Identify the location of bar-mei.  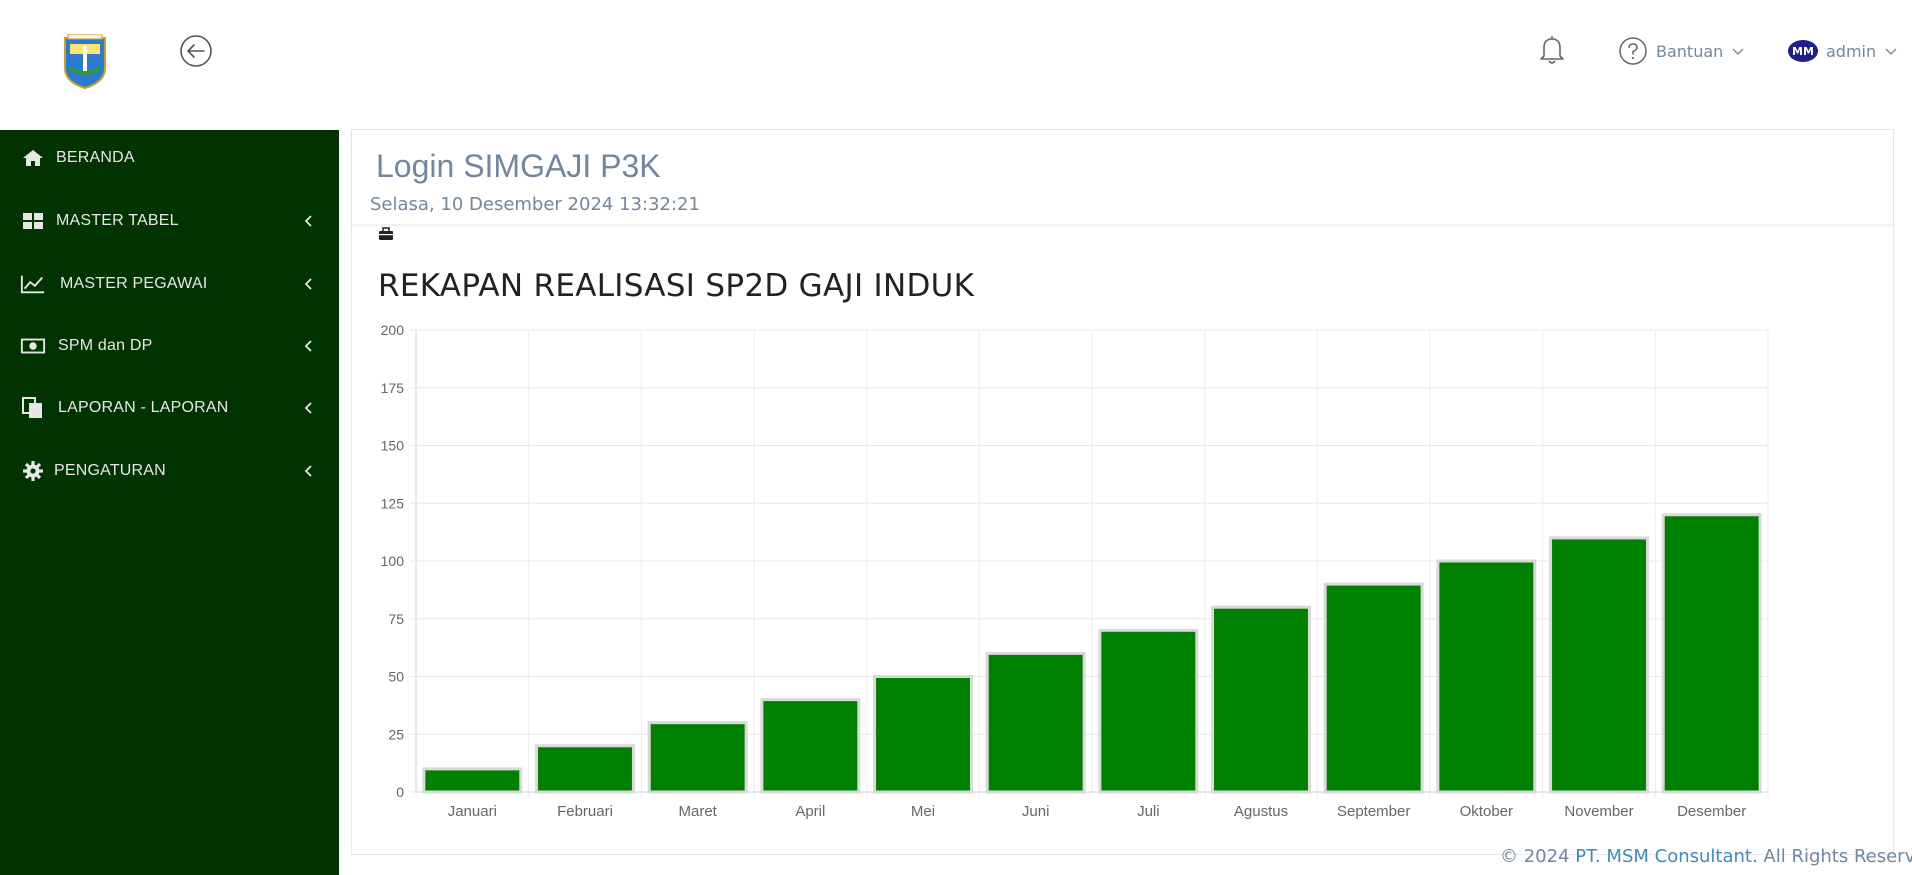
(923, 734).